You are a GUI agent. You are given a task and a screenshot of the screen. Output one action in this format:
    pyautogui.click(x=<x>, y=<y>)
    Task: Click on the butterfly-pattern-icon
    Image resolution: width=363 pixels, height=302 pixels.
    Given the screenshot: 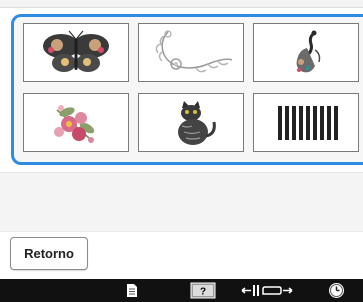 What is the action you would take?
    pyautogui.click(x=76, y=51)
    